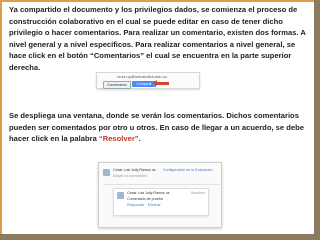  Describe the element at coordinates (317, 120) in the screenshot. I see `slide-shadow-right` at that location.